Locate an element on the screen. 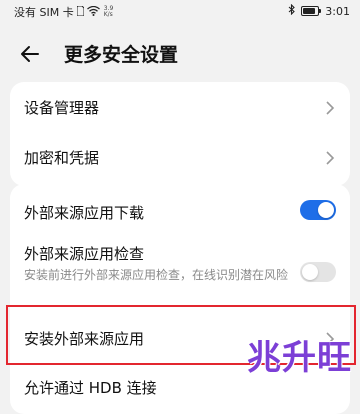  back-arrow-icon is located at coordinates (30, 54).